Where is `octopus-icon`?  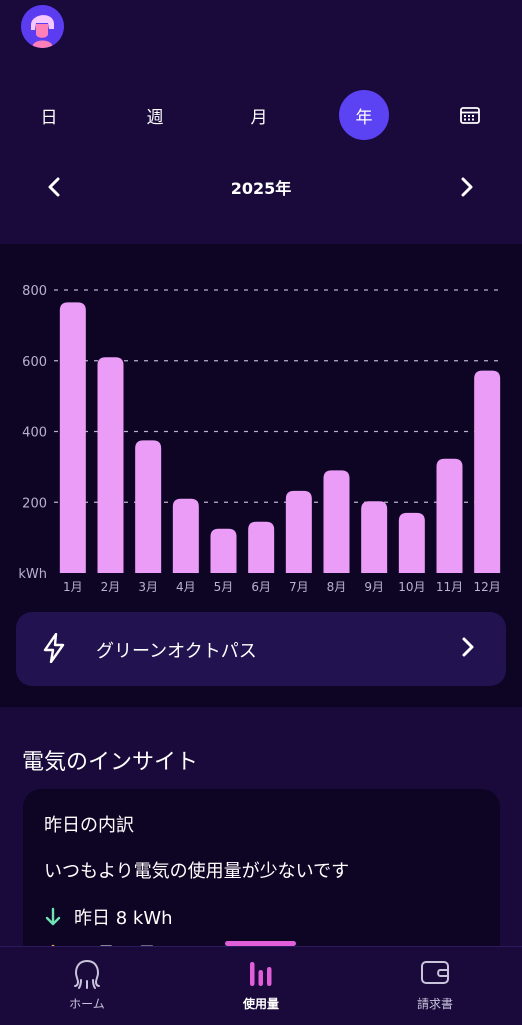
octopus-icon is located at coordinates (87, 974).